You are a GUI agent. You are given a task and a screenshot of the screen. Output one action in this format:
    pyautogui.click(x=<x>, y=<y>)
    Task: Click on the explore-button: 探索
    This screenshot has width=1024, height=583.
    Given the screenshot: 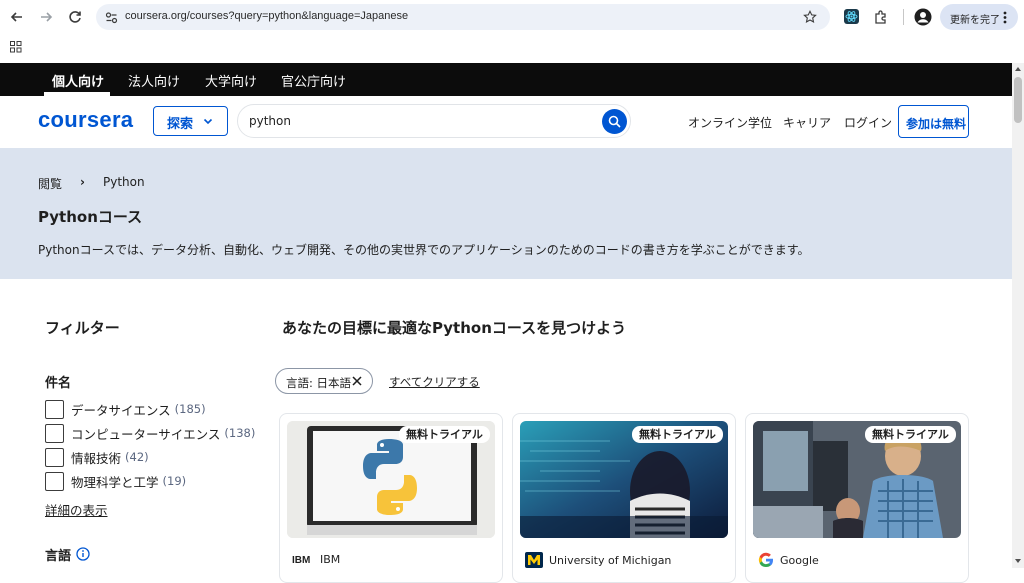 What is the action you would take?
    pyautogui.click(x=190, y=121)
    